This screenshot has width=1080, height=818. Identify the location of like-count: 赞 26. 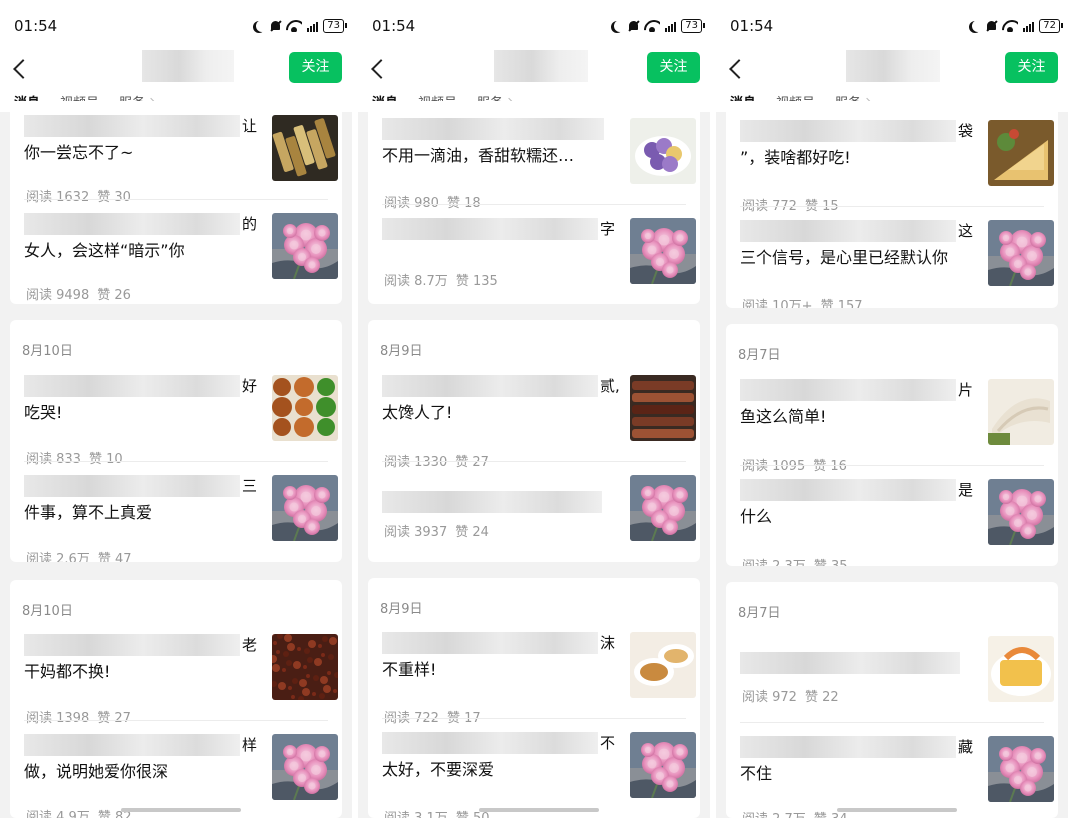
(114, 295).